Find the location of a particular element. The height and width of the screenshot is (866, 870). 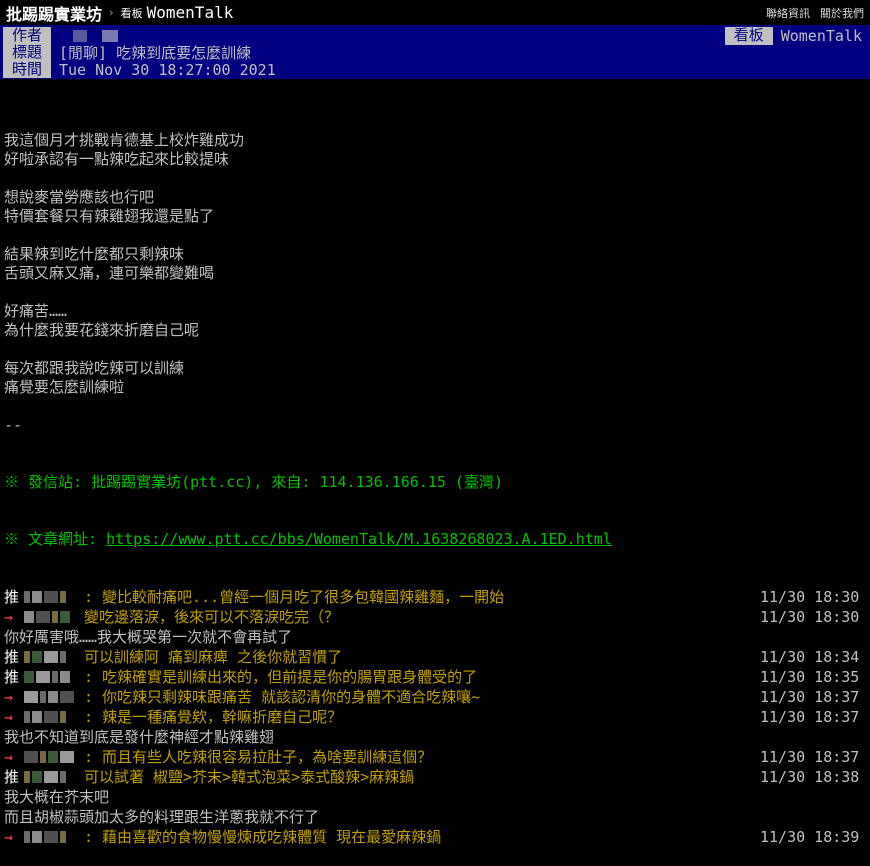

push-content: : 而且有些人吃辣很容易拉肚子，為啥要訓練這個？ is located at coordinates (258, 757).